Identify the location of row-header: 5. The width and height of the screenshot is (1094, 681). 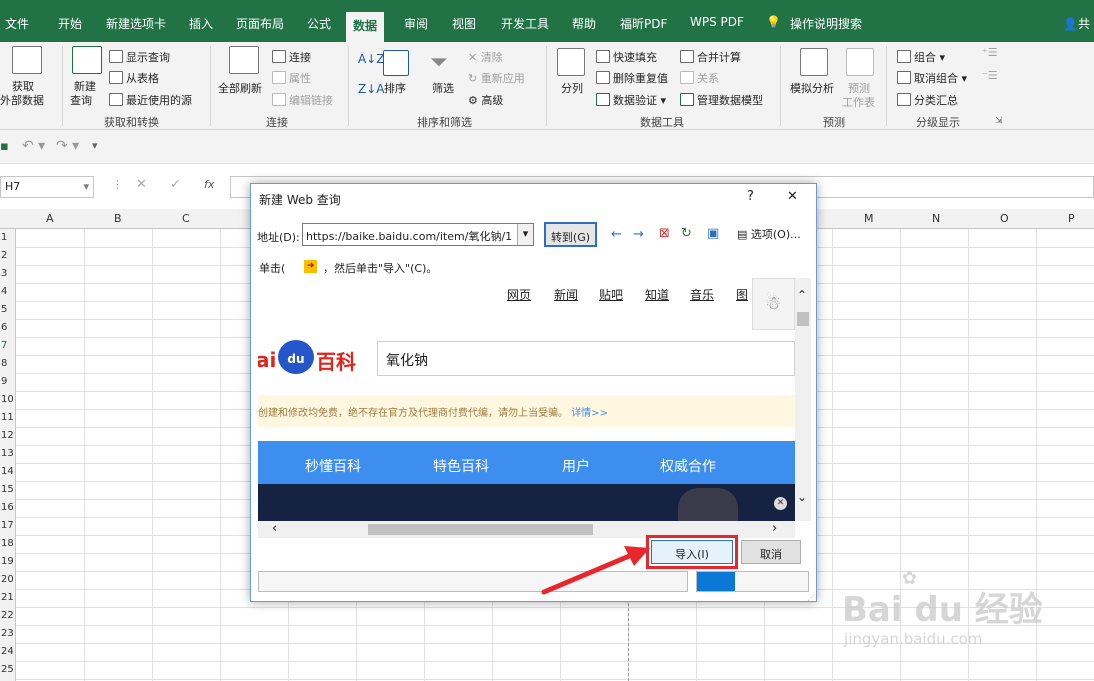
(4, 309).